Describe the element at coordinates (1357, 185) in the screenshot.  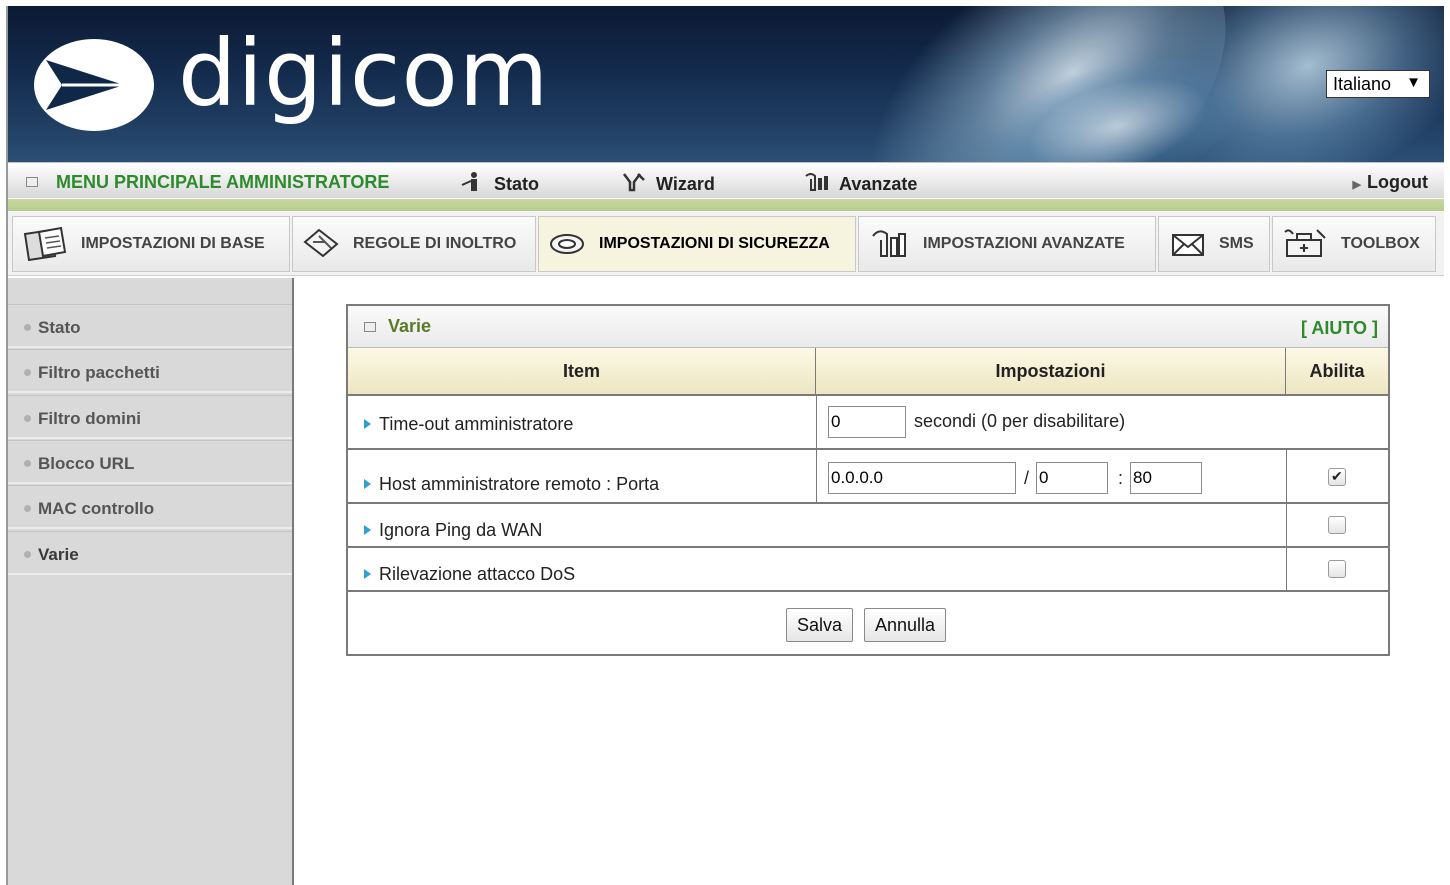
I see `arrow-right-icon: ▶` at that location.